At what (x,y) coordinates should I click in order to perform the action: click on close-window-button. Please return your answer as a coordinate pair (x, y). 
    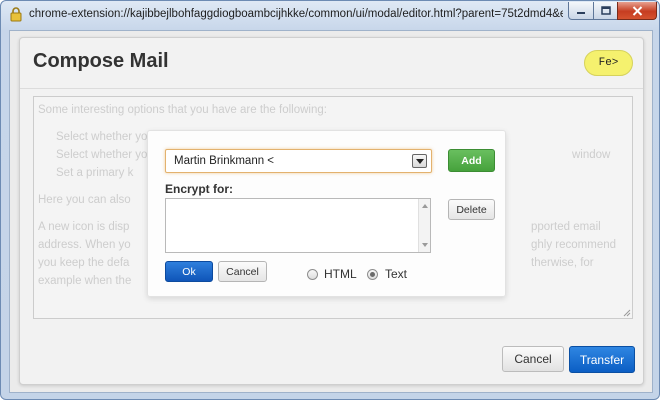
    Looking at the image, I should click on (637, 11).